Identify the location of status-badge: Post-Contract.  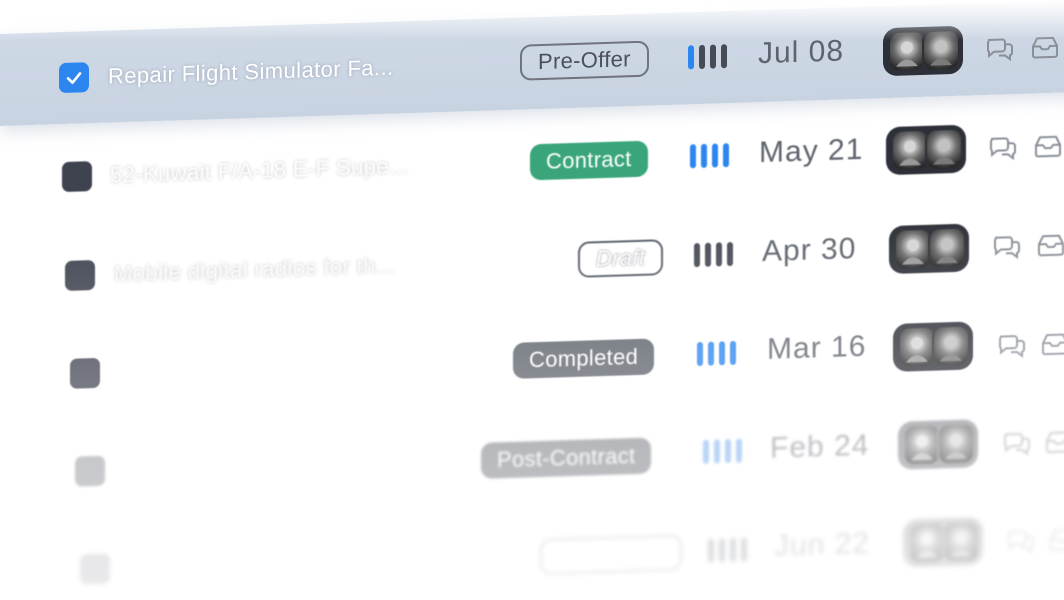
(566, 458).